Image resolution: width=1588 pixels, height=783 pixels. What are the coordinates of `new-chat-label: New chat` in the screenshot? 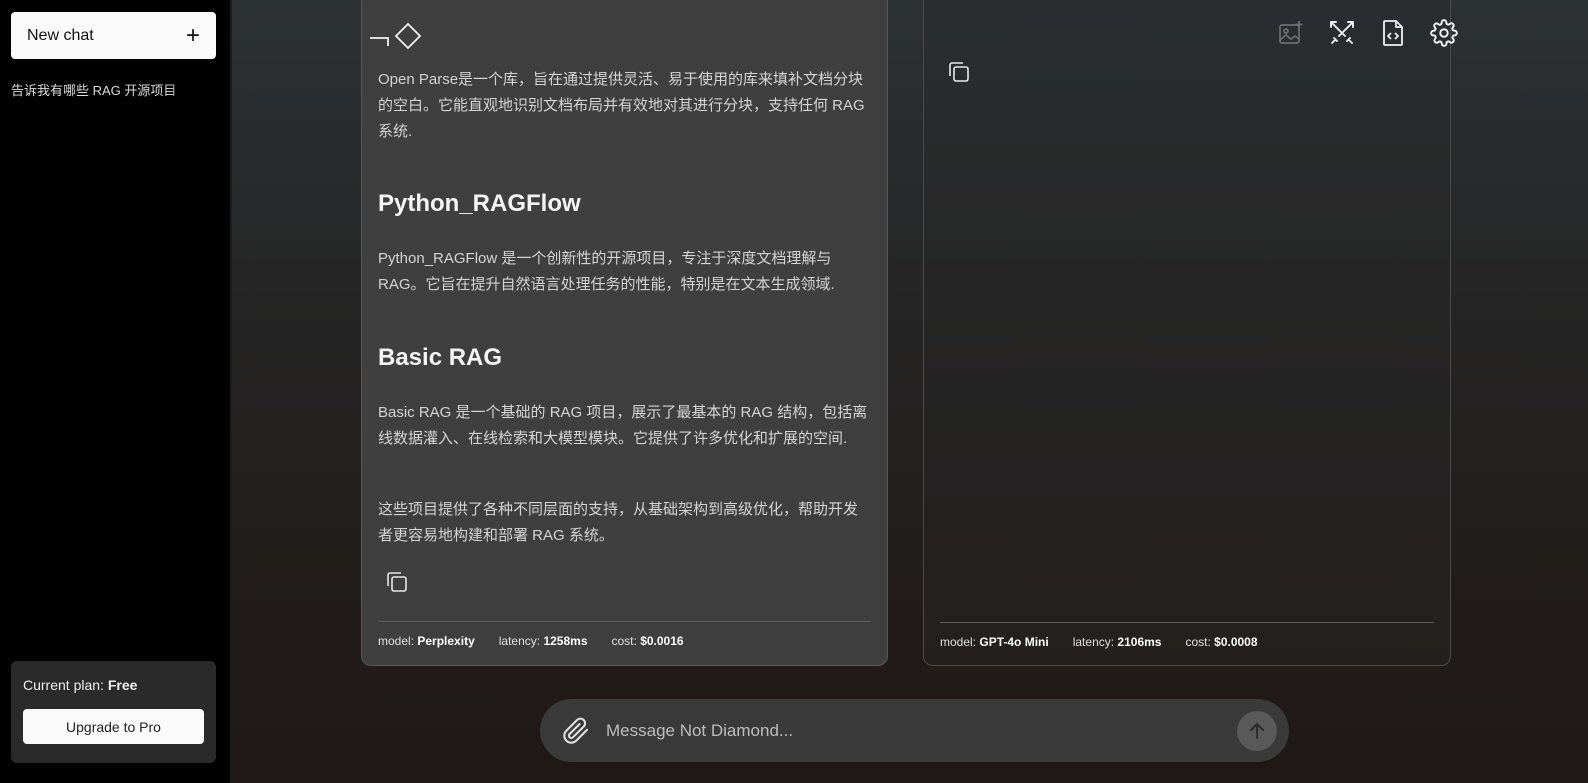 It's located at (60, 35).